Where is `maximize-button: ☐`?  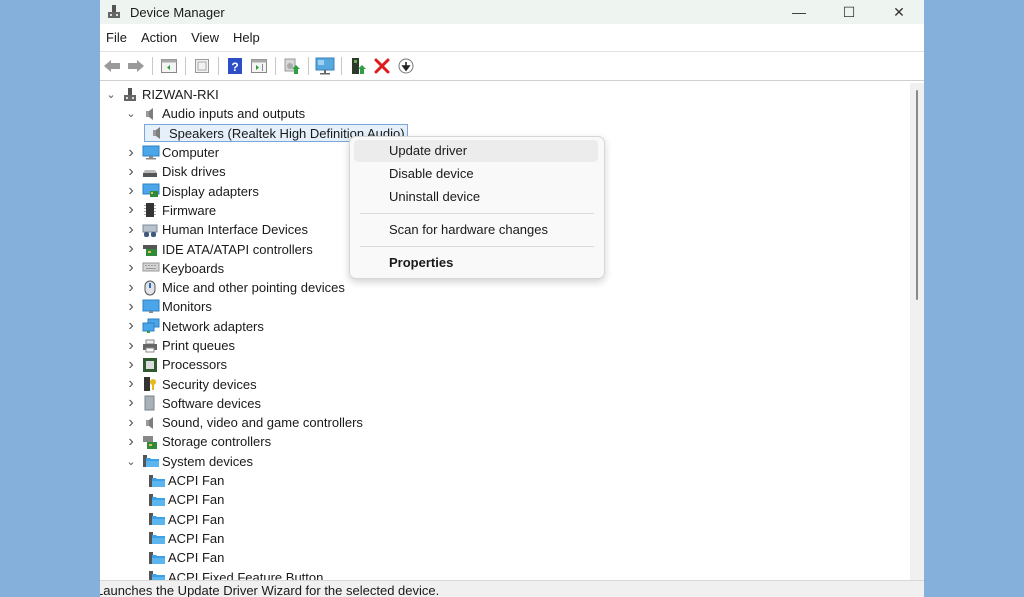 maximize-button: ☐ is located at coordinates (849, 12).